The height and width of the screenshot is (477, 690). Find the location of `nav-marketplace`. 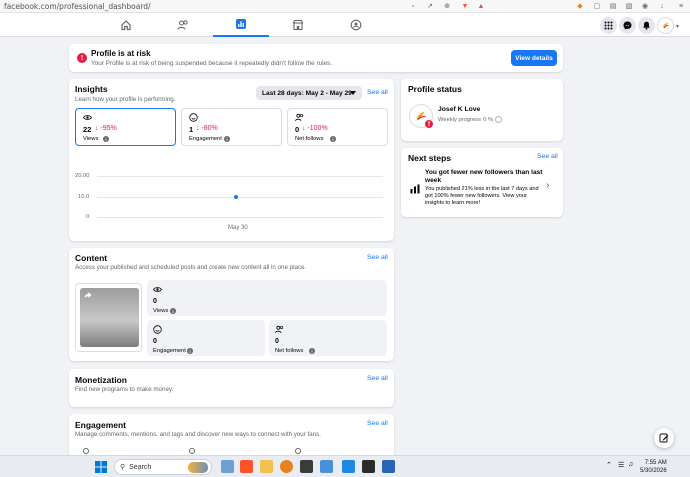

nav-marketplace is located at coordinates (298, 25).